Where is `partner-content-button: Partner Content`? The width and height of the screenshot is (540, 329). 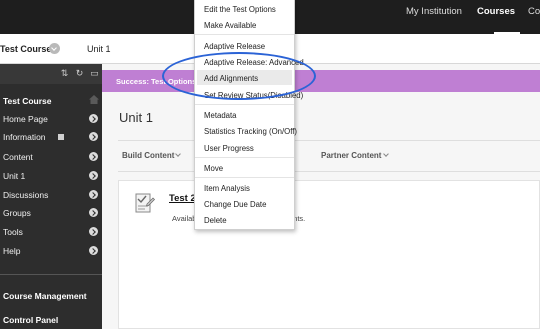 partner-content-button: Partner Content is located at coordinates (351, 155).